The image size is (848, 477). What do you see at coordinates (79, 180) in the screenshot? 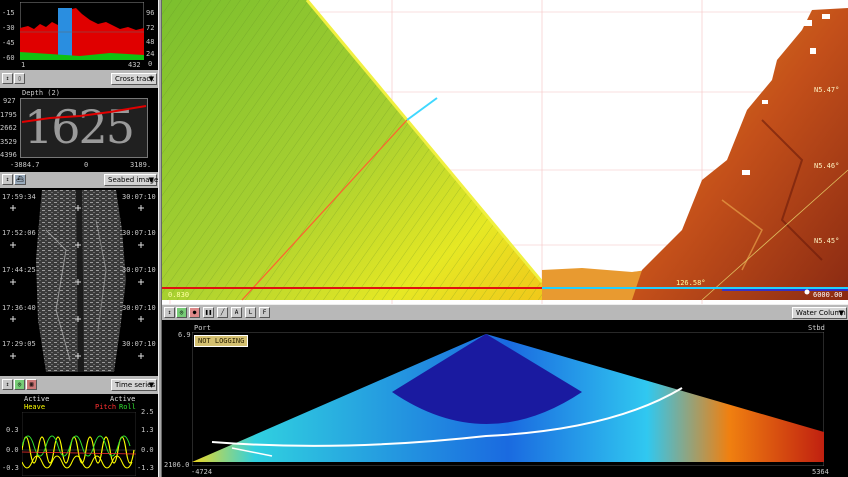
I see `seabed-toolbar: ↕ ⛴ Seabed image ▼` at bounding box center [79, 180].